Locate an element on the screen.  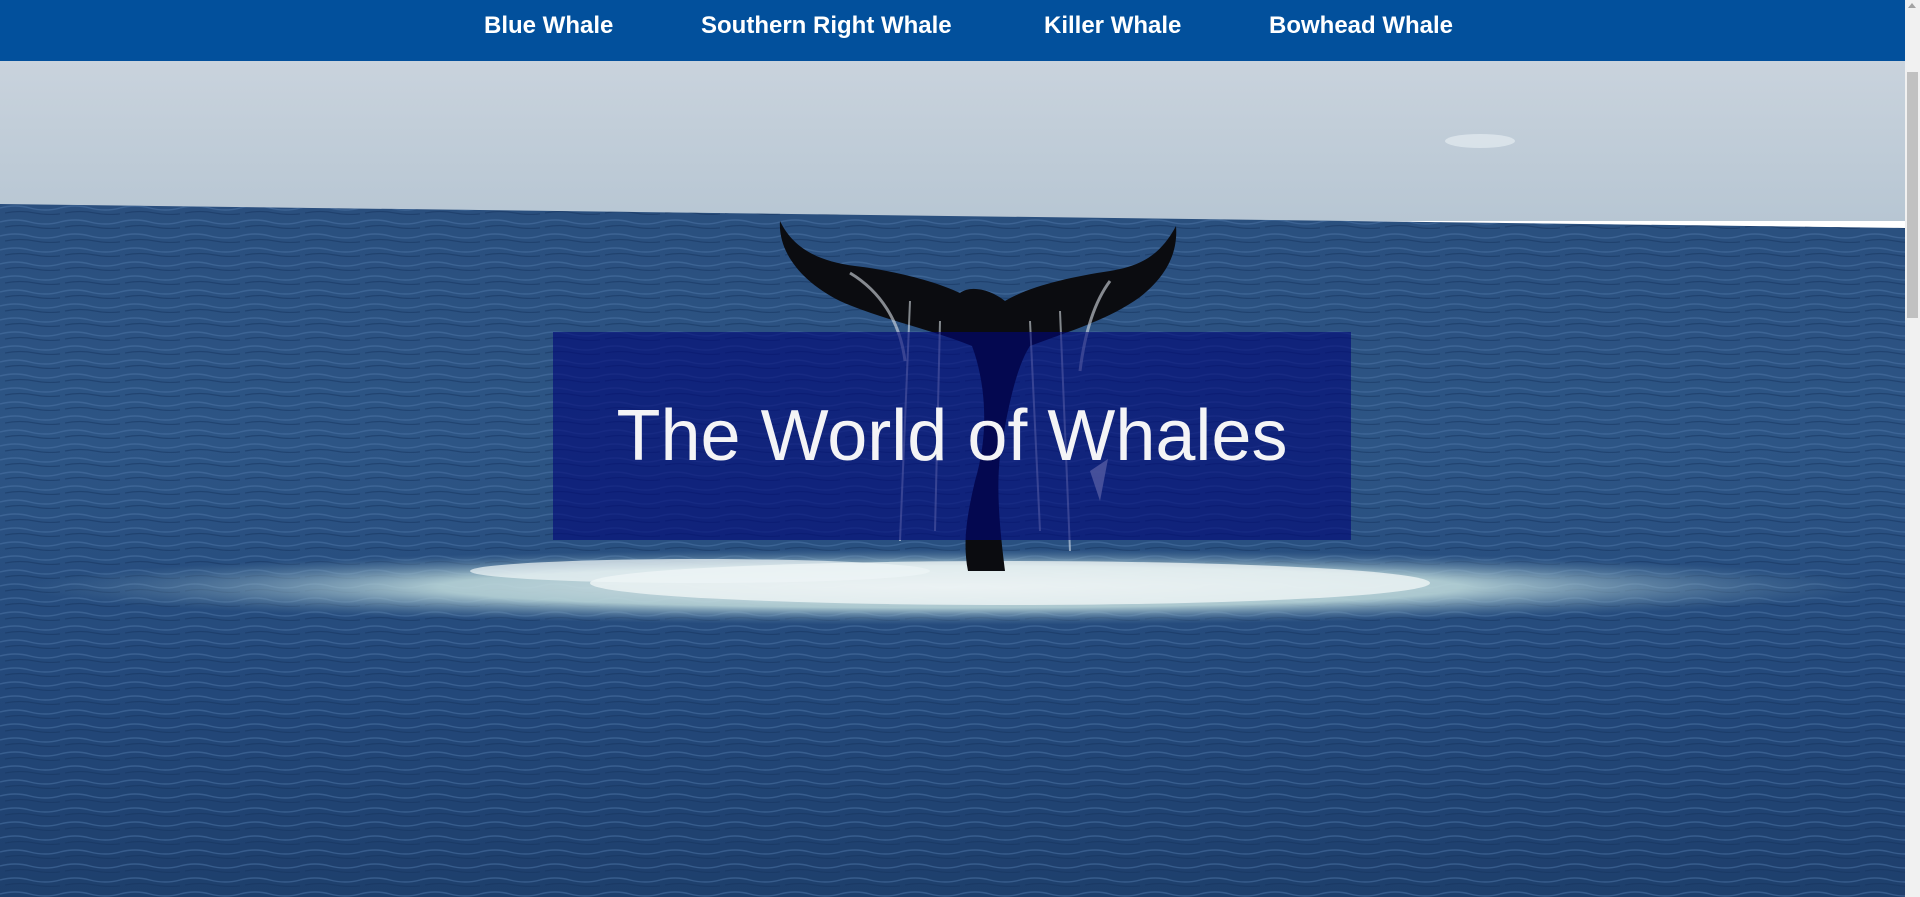
page-title: The World of Whales is located at coordinates (952, 436).